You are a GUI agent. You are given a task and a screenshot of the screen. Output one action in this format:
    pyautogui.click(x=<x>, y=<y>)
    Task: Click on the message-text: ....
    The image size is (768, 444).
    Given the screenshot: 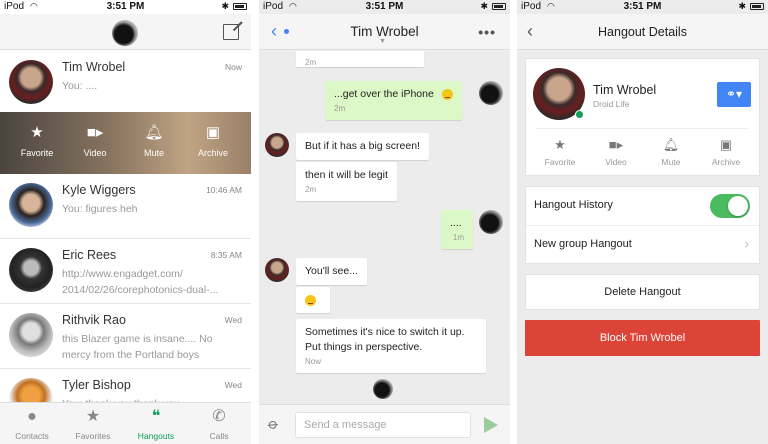 What is the action you would take?
    pyautogui.click(x=456, y=223)
    